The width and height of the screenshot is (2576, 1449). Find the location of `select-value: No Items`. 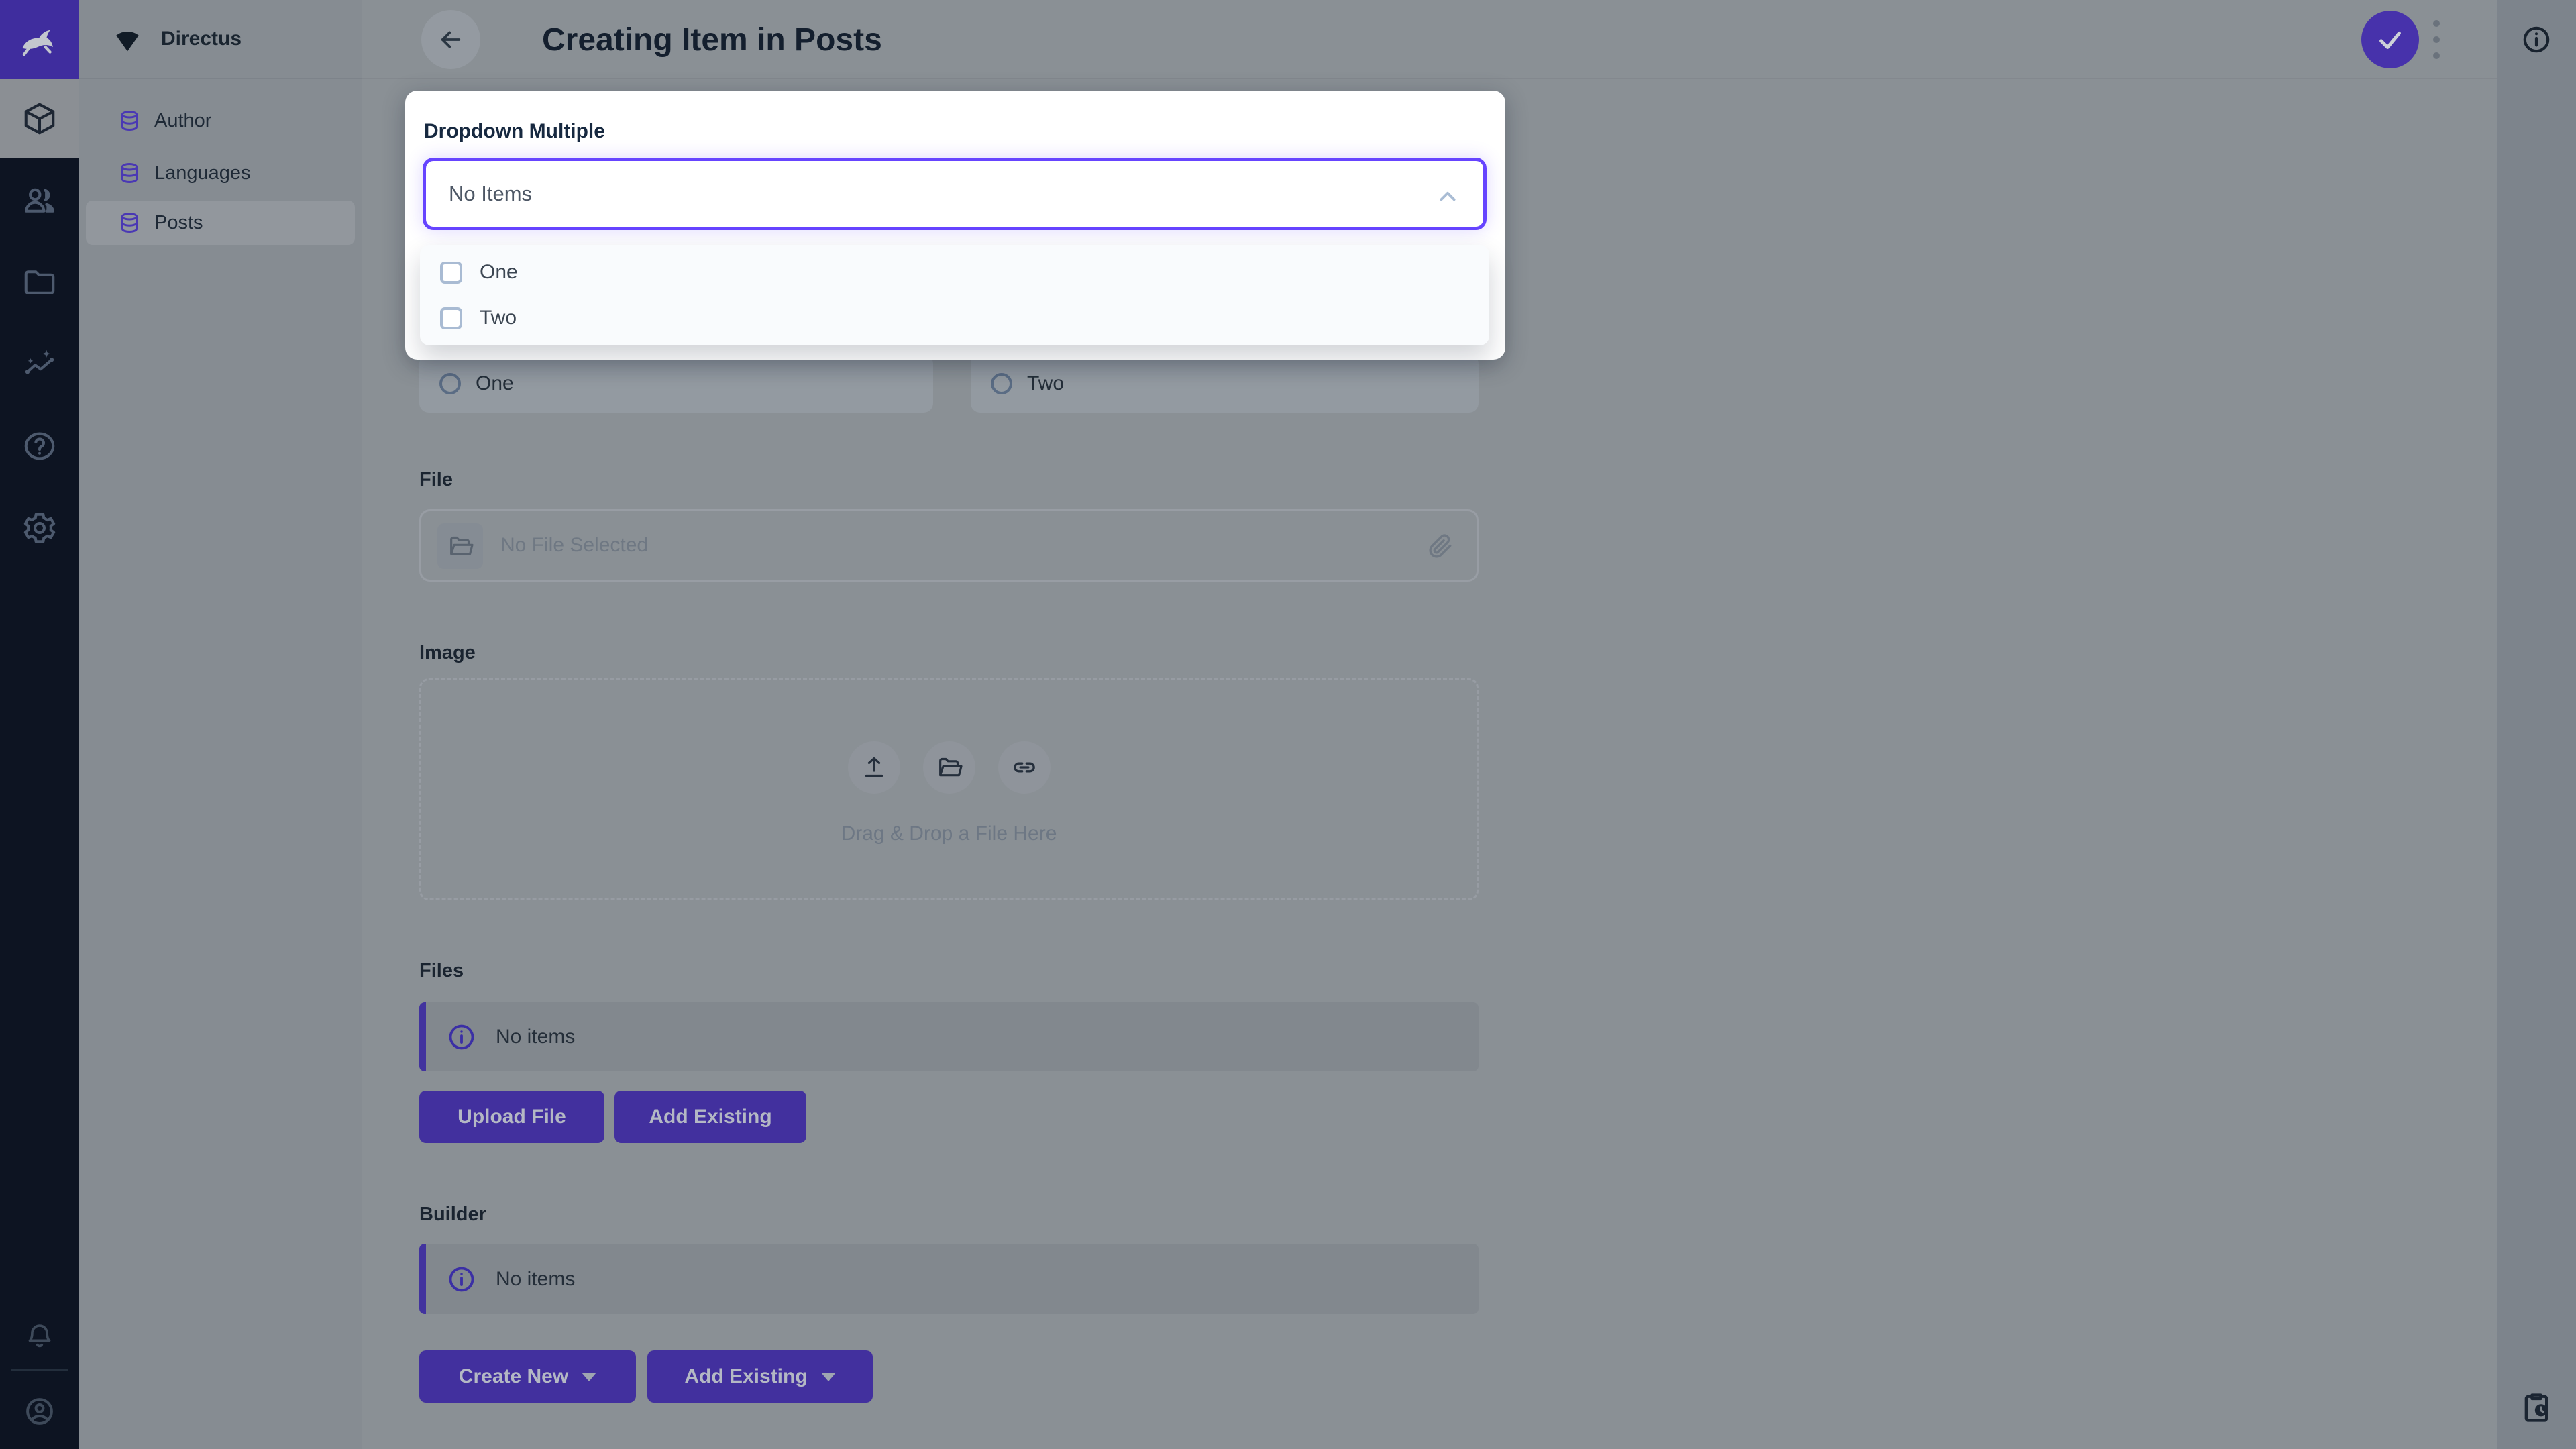

select-value: No Items is located at coordinates (491, 193).